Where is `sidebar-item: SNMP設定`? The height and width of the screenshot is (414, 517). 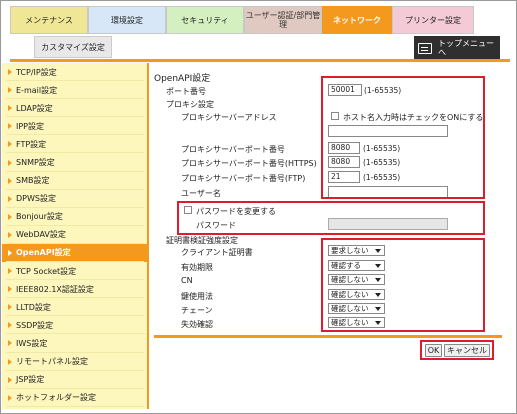
sidebar-item: SNMP設定 is located at coordinates (75, 162).